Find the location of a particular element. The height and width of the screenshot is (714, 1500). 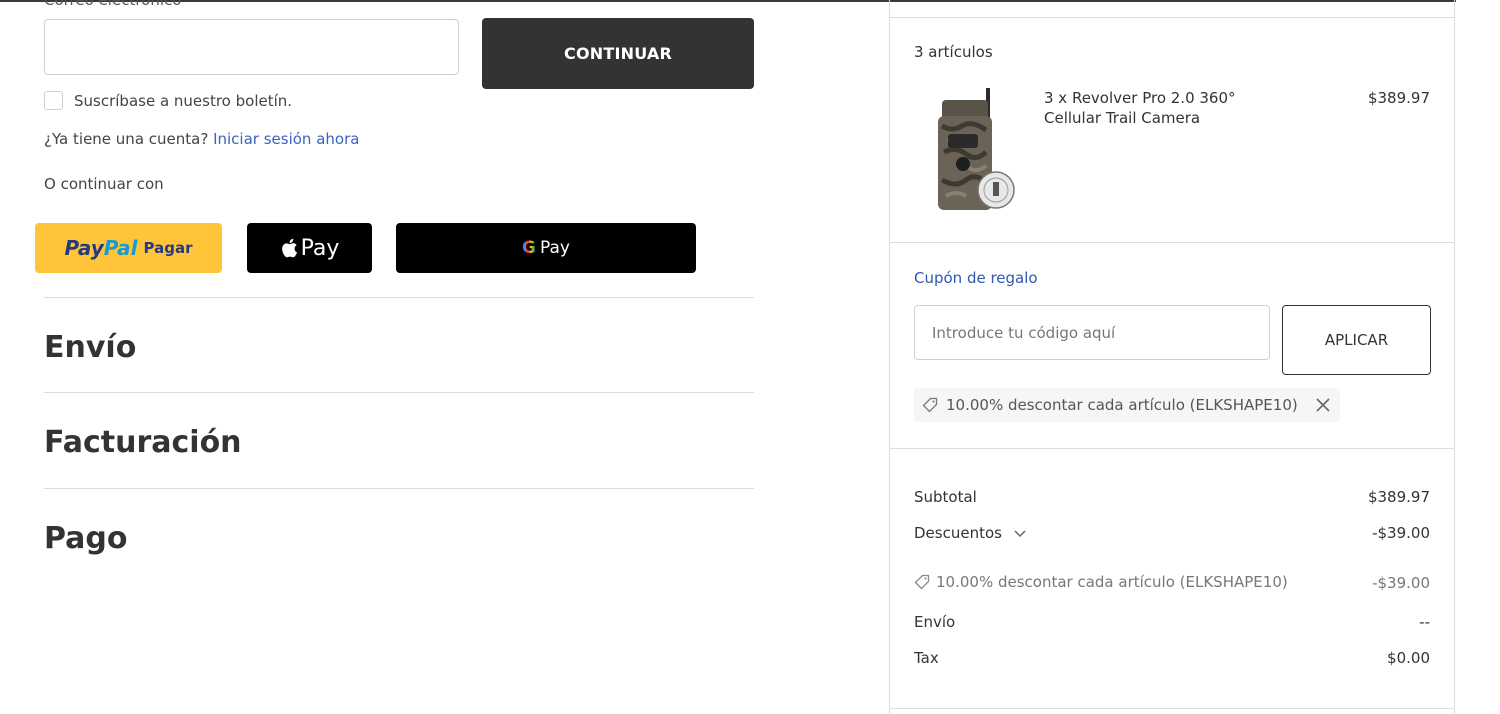

shipping-section-title: Envío is located at coordinates (90, 347).